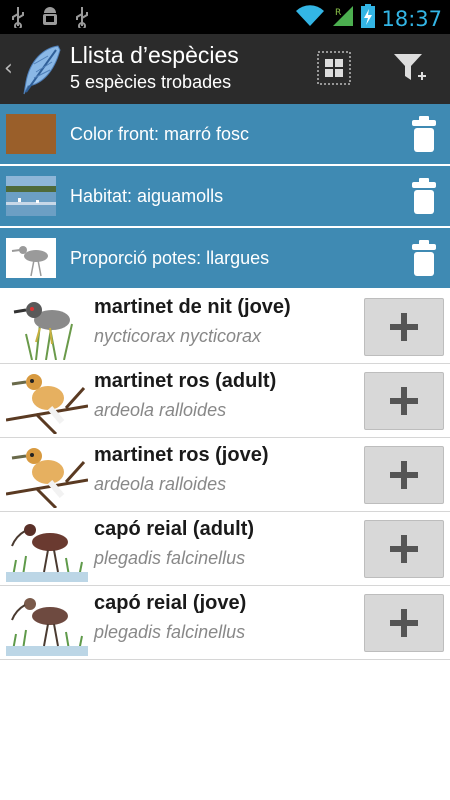 This screenshot has width=450, height=800. I want to click on color-swatch, so click(31, 134).